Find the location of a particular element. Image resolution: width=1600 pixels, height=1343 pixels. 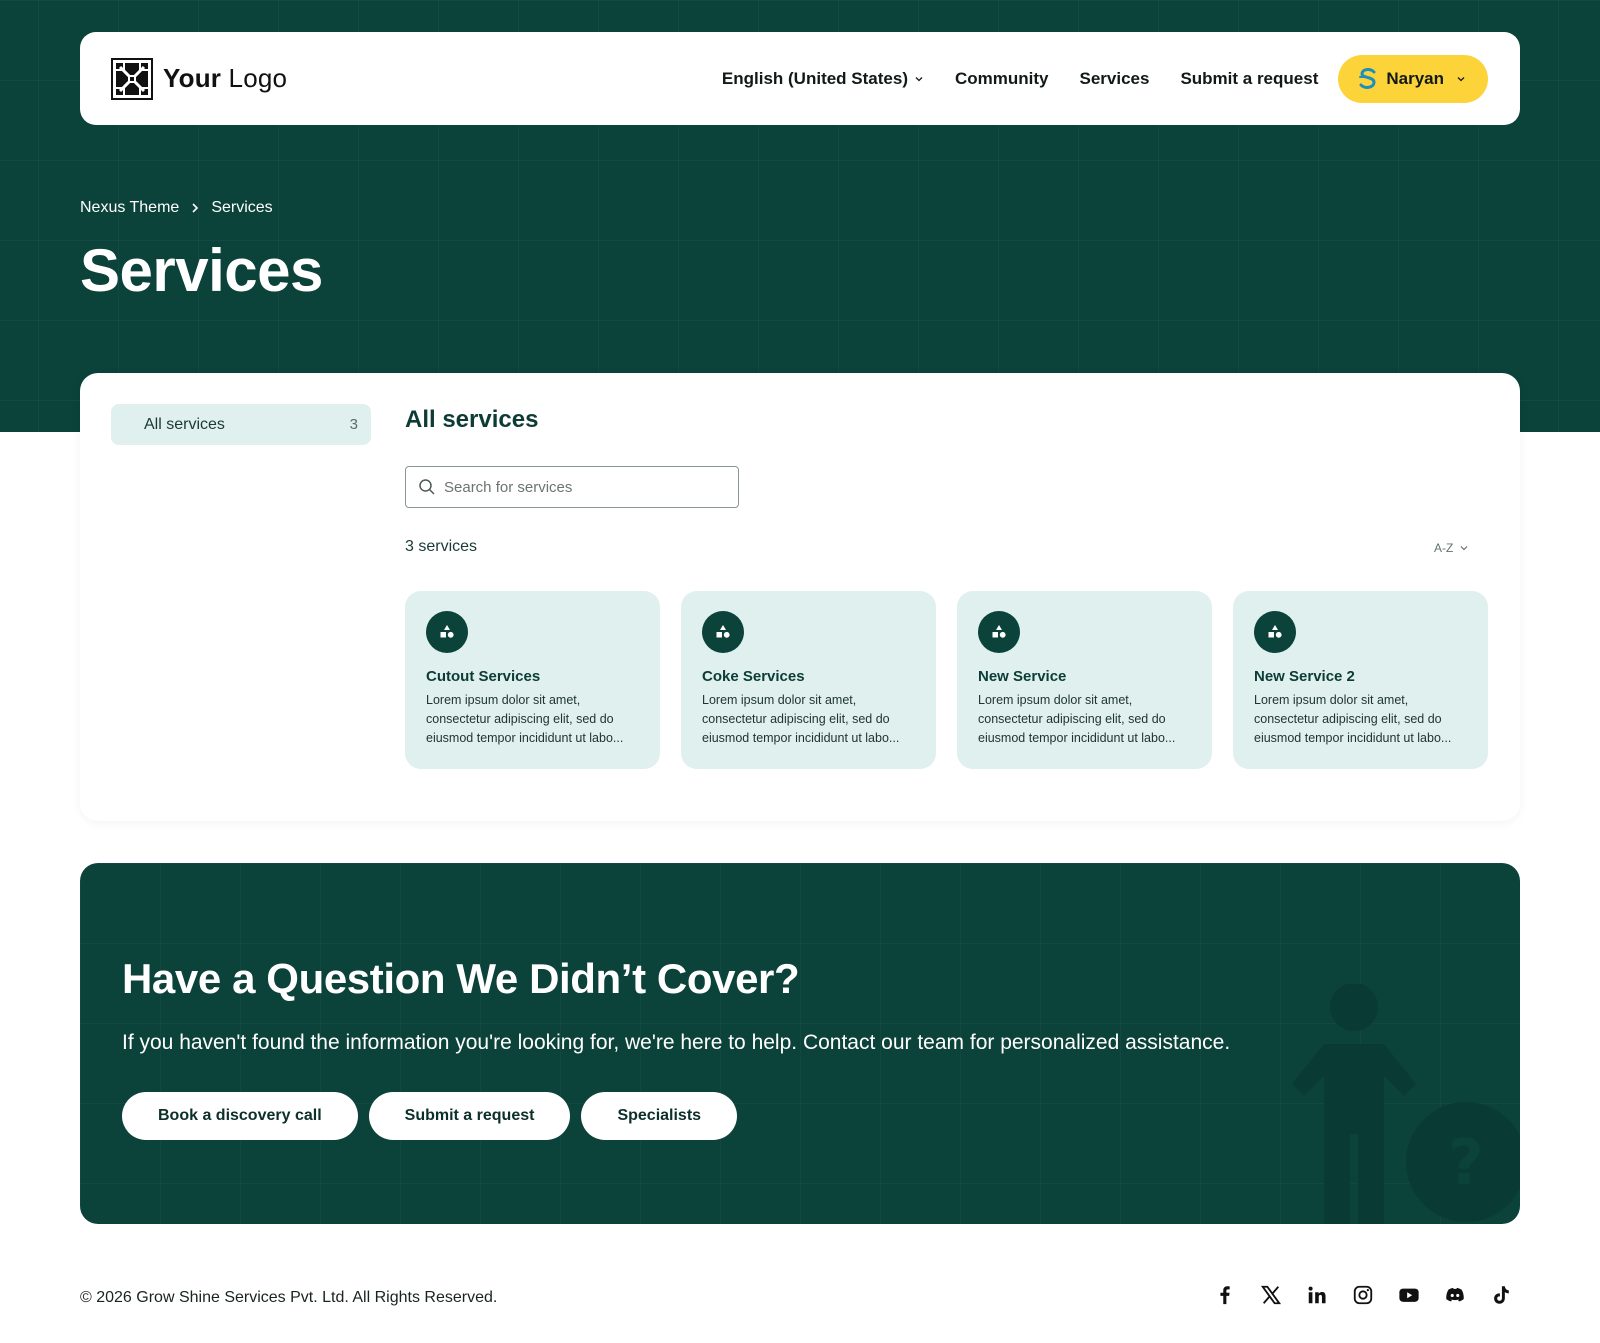

search-input is located at coordinates (584, 487).